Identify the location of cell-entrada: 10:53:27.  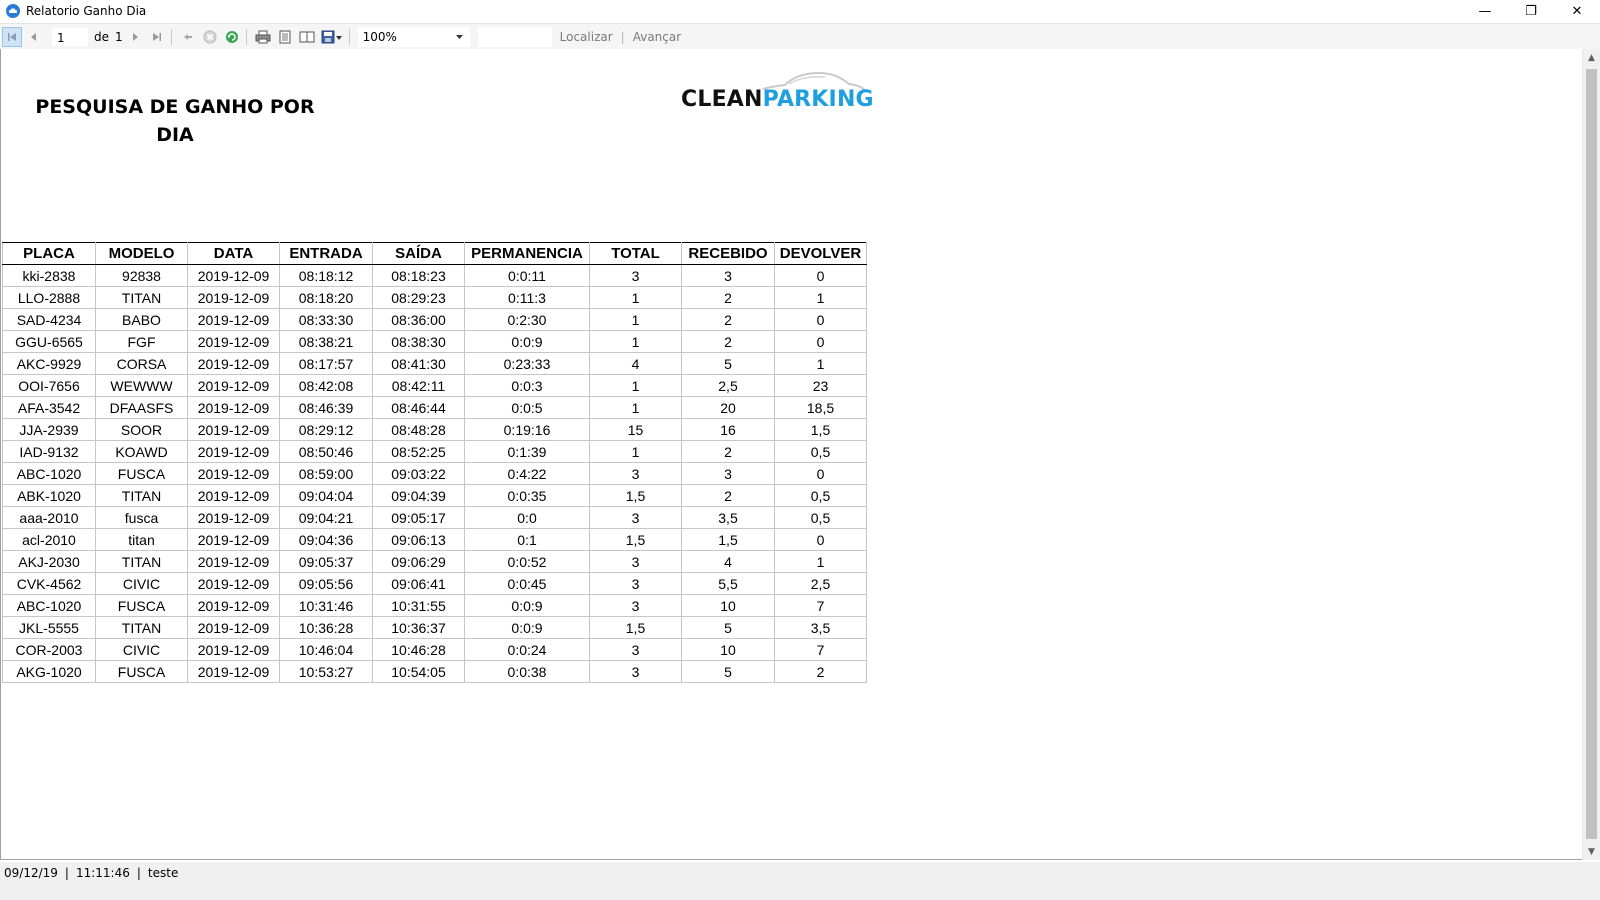
(326, 671).